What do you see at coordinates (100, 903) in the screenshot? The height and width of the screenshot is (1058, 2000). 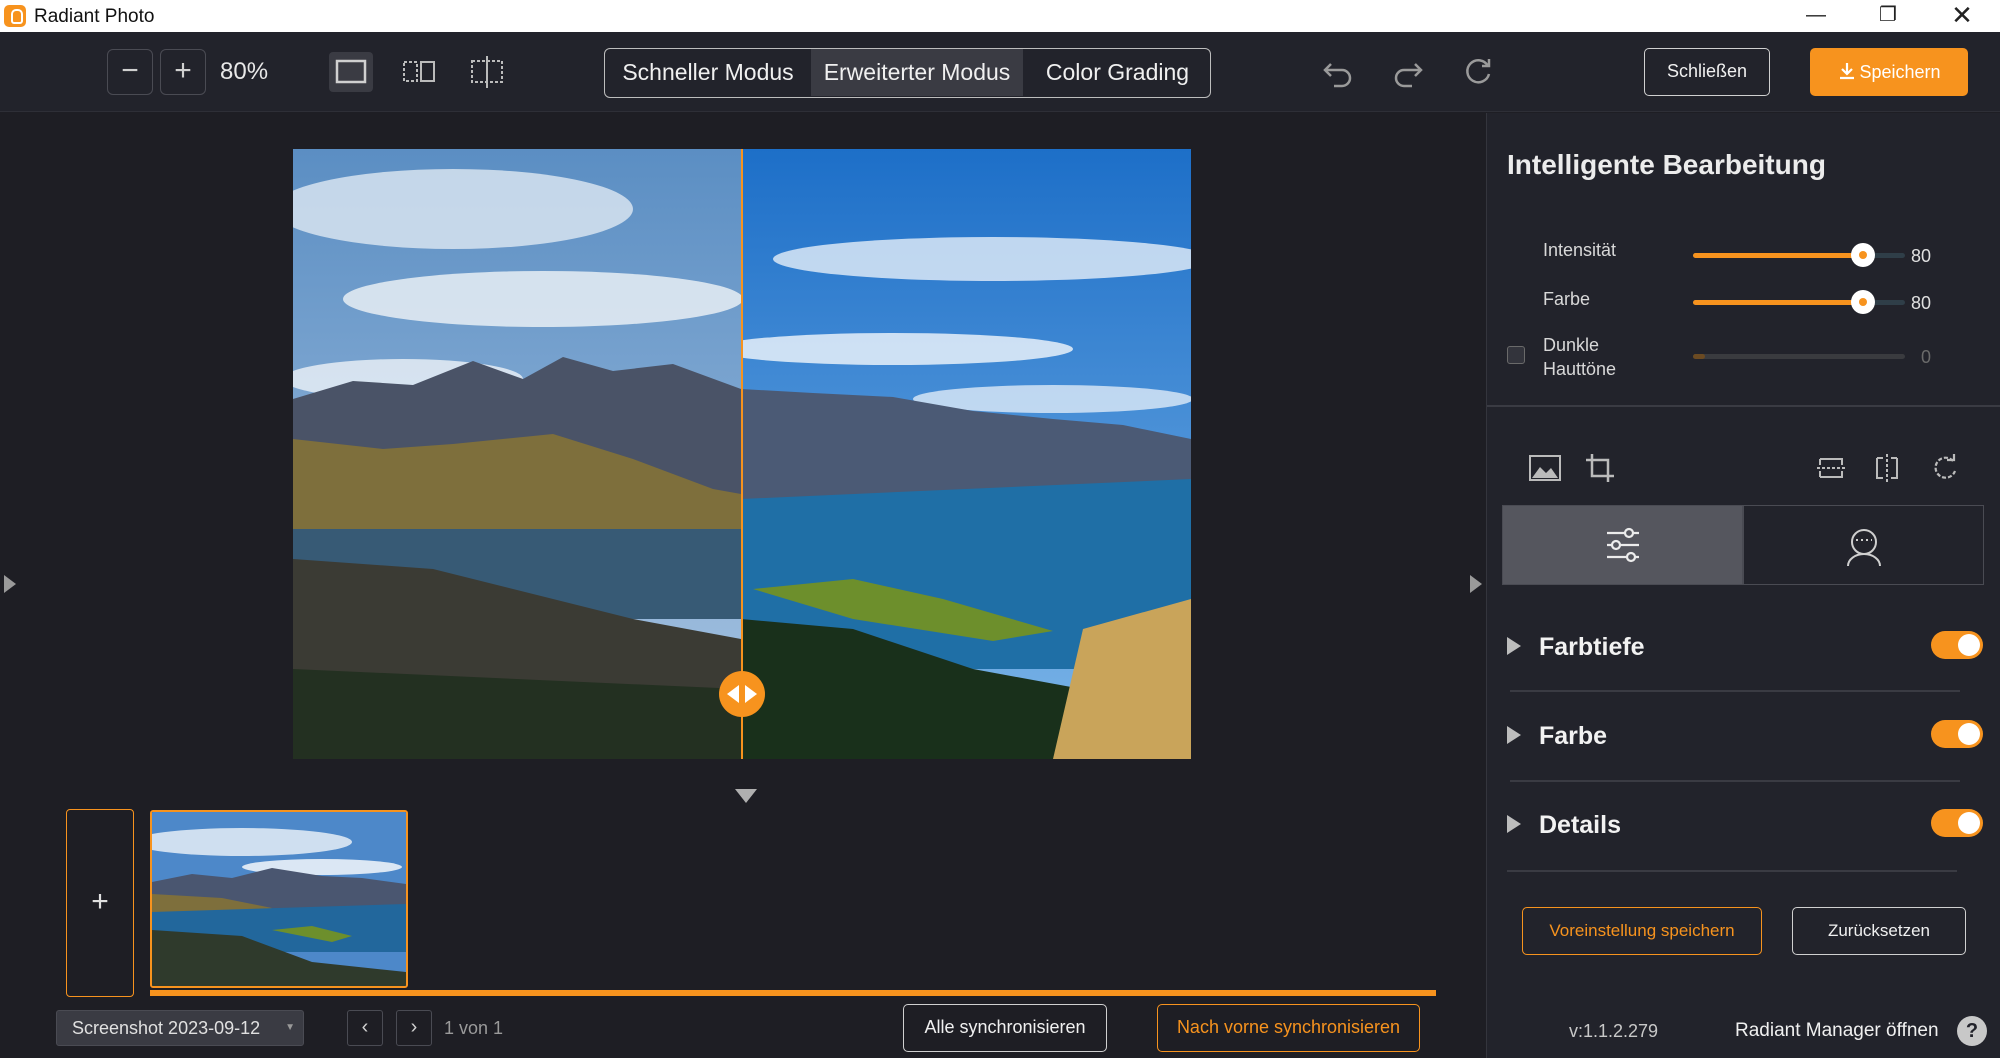 I see `add-image-button: +` at bounding box center [100, 903].